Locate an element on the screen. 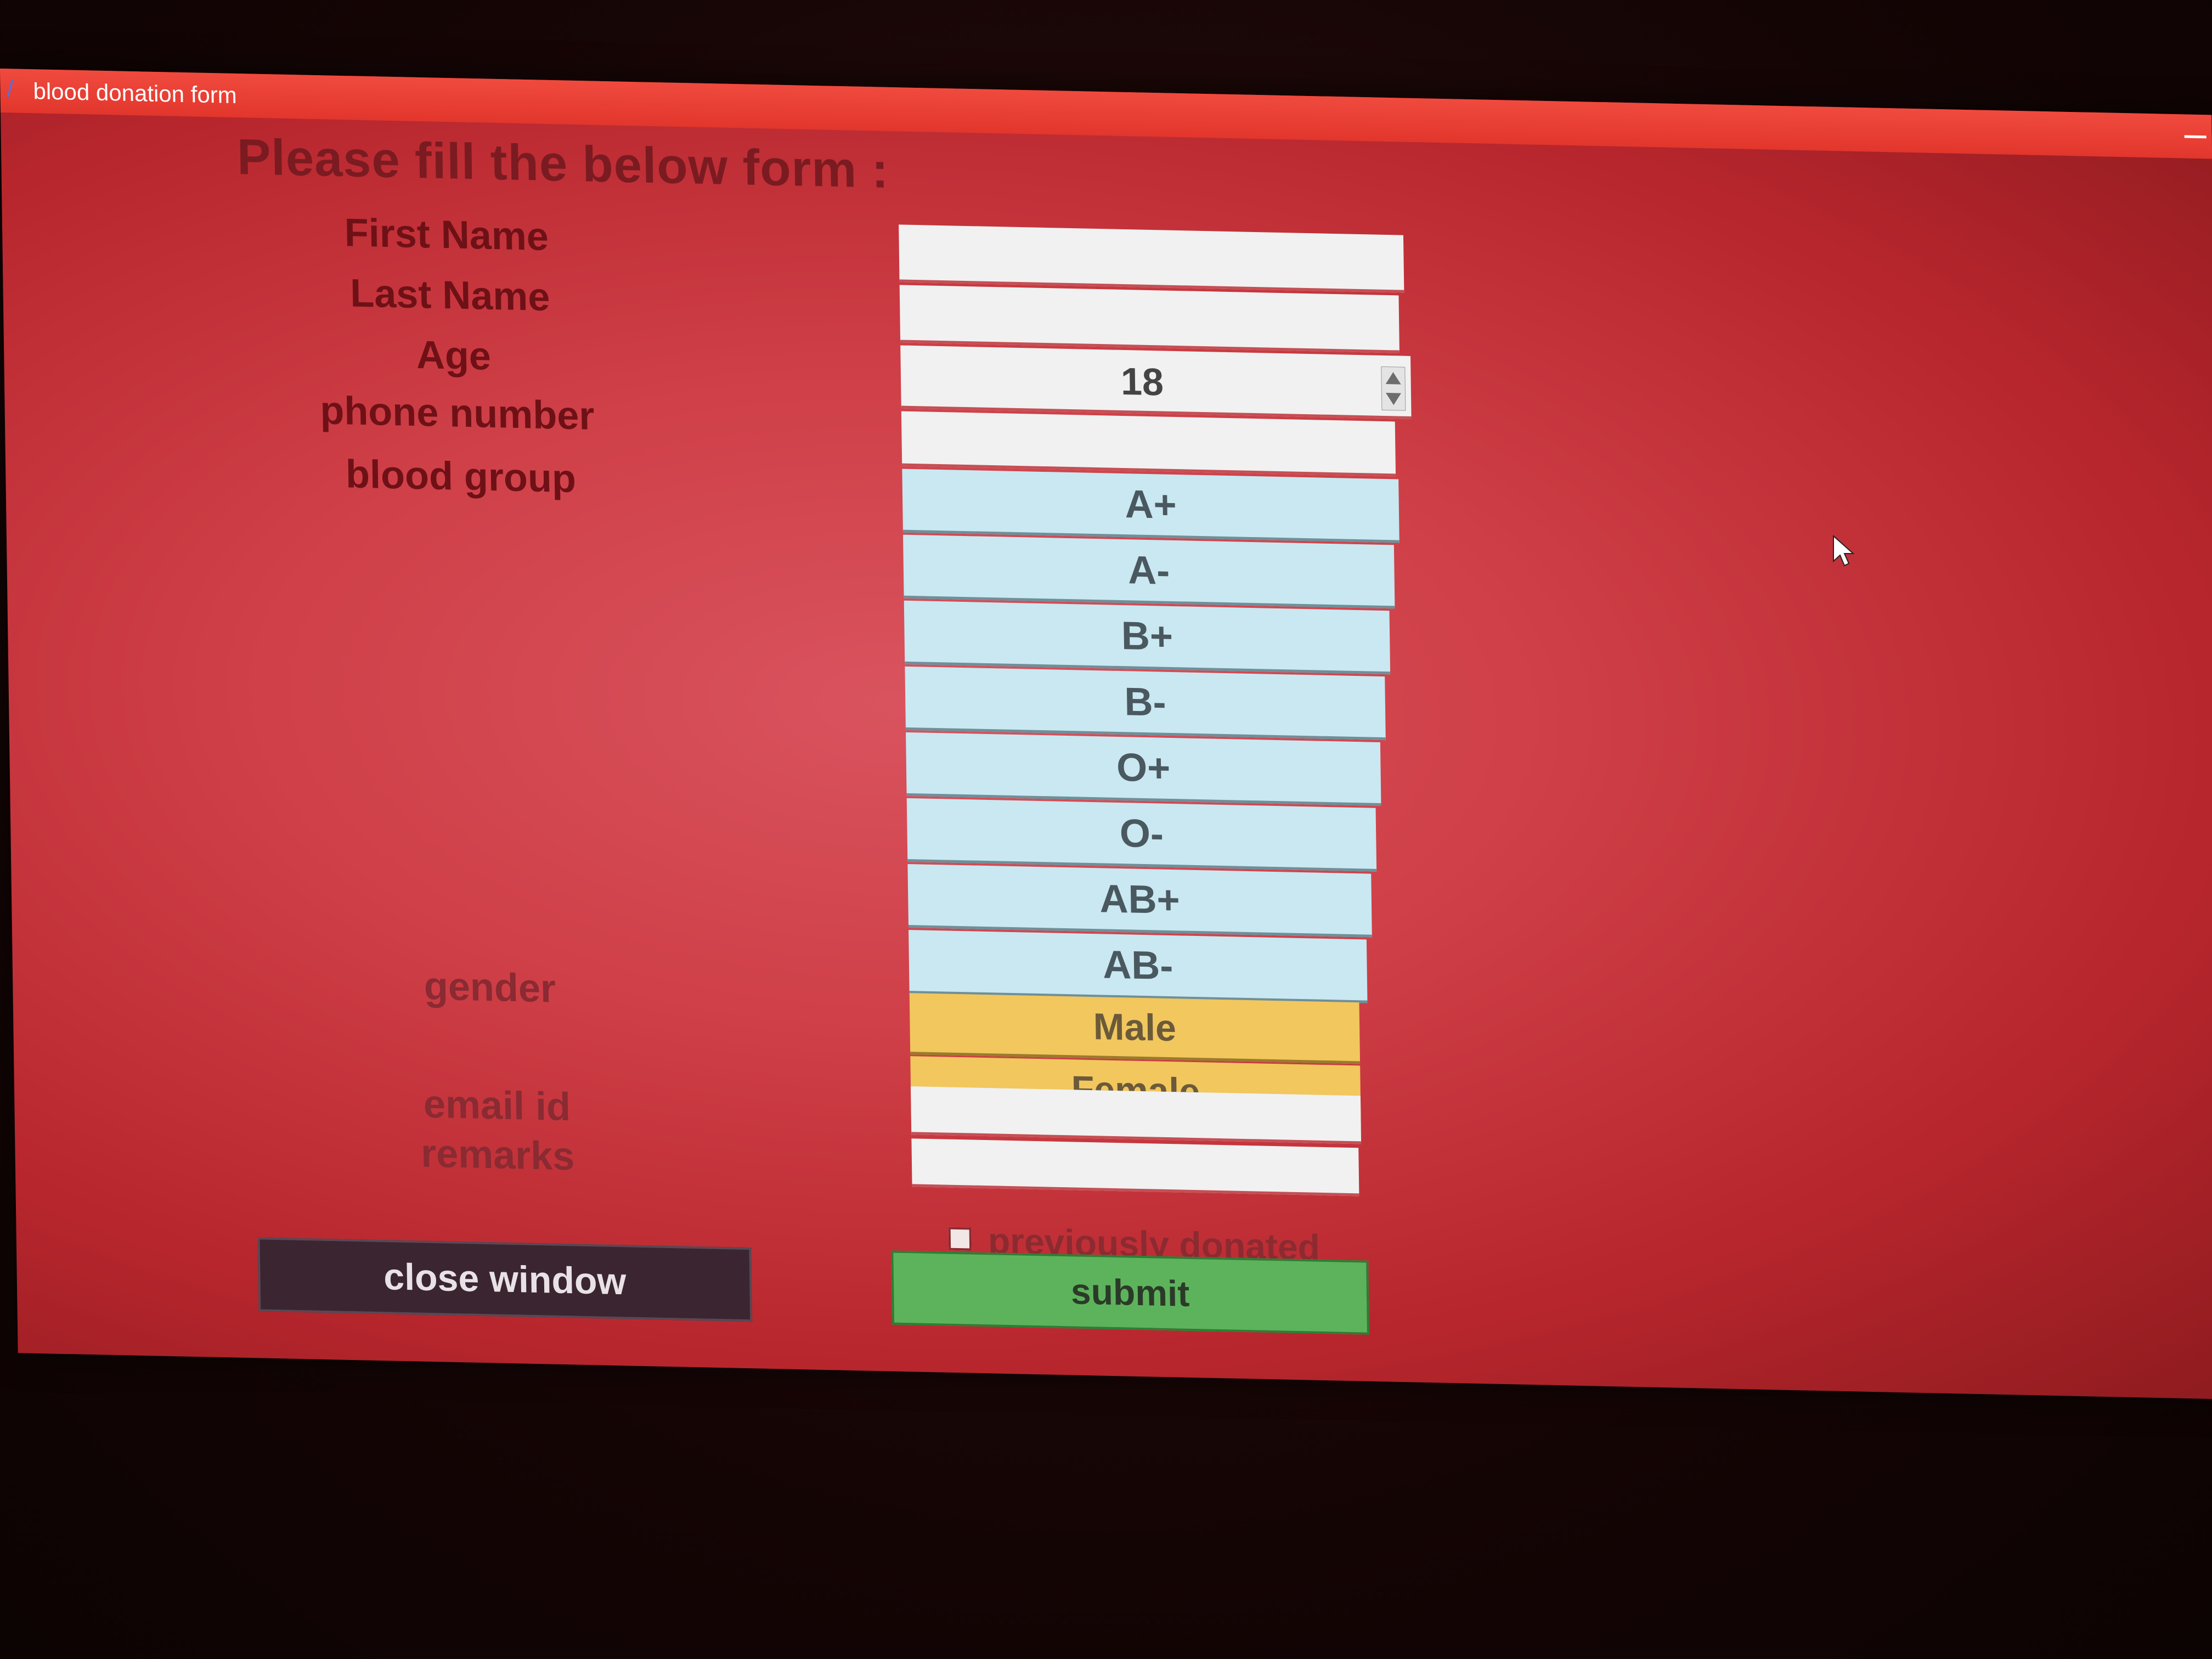 The width and height of the screenshot is (2212, 1659). minimize-icon is located at coordinates (2195, 137).